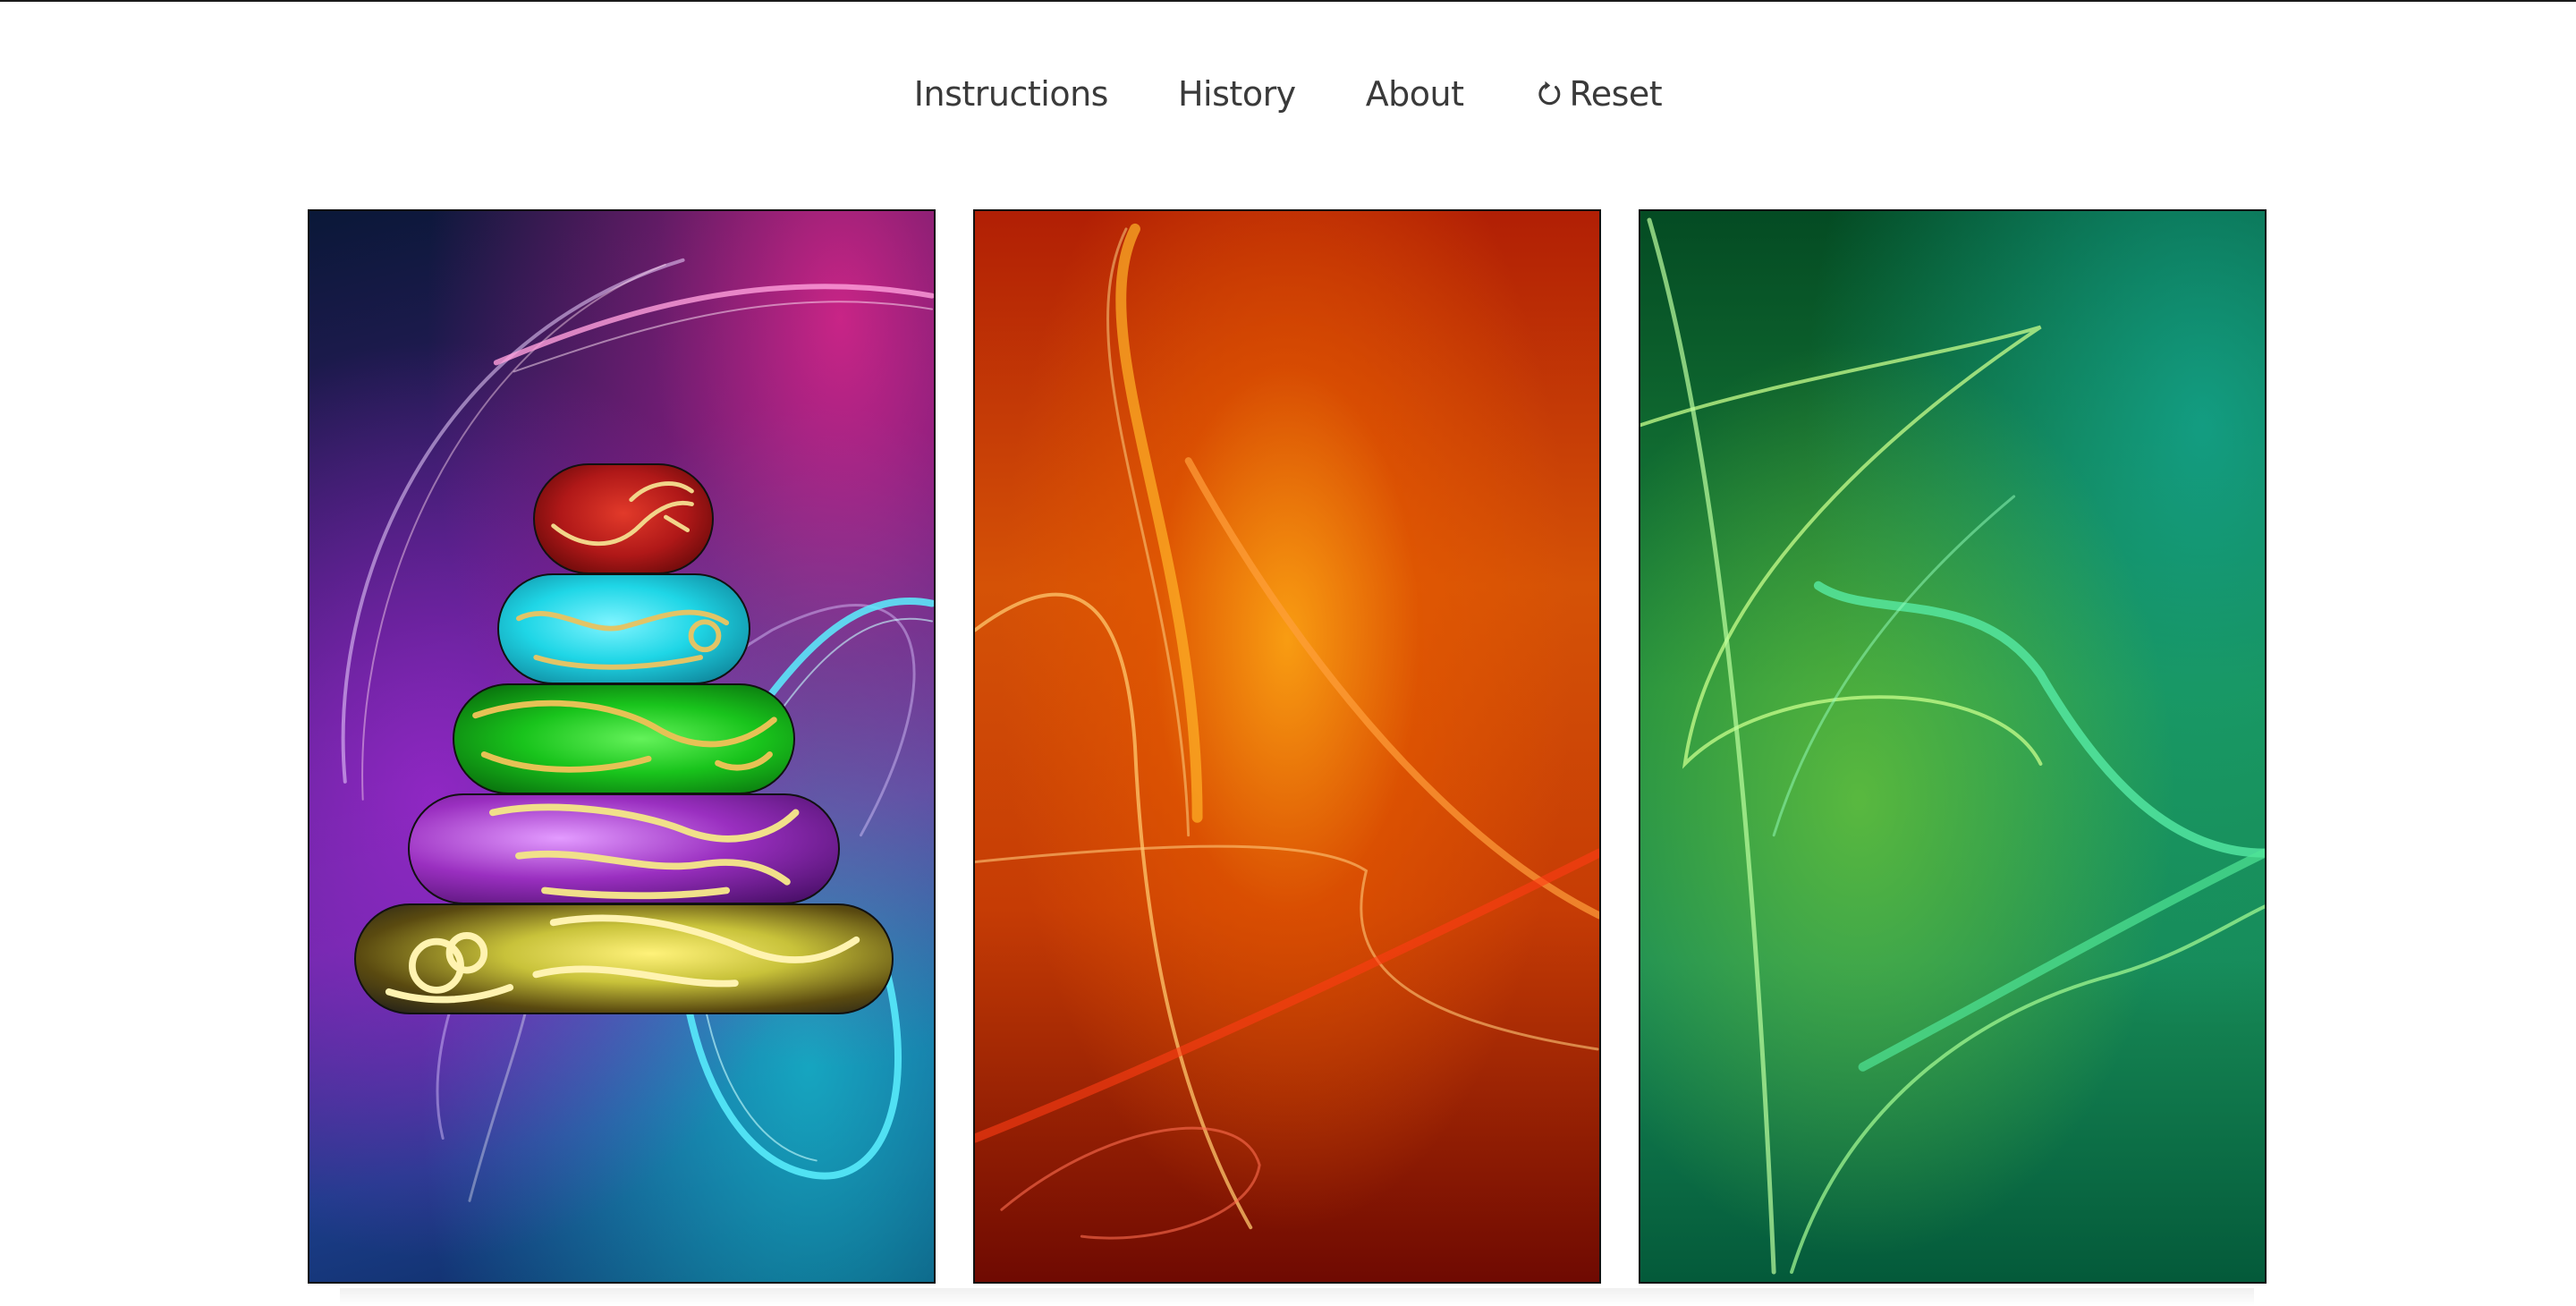 The width and height of the screenshot is (2576, 1306). Describe the element at coordinates (1288, 1) in the screenshot. I see `top-border` at that location.